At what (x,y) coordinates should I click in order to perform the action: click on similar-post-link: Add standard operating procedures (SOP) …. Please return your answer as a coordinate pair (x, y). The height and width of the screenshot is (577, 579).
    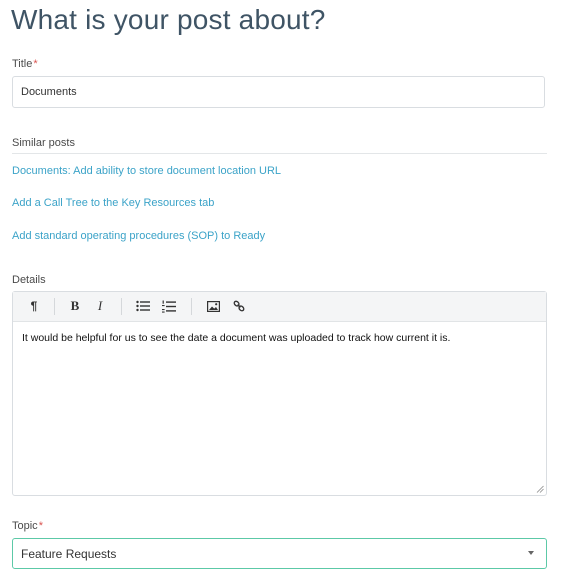
    Looking at the image, I should click on (138, 236).